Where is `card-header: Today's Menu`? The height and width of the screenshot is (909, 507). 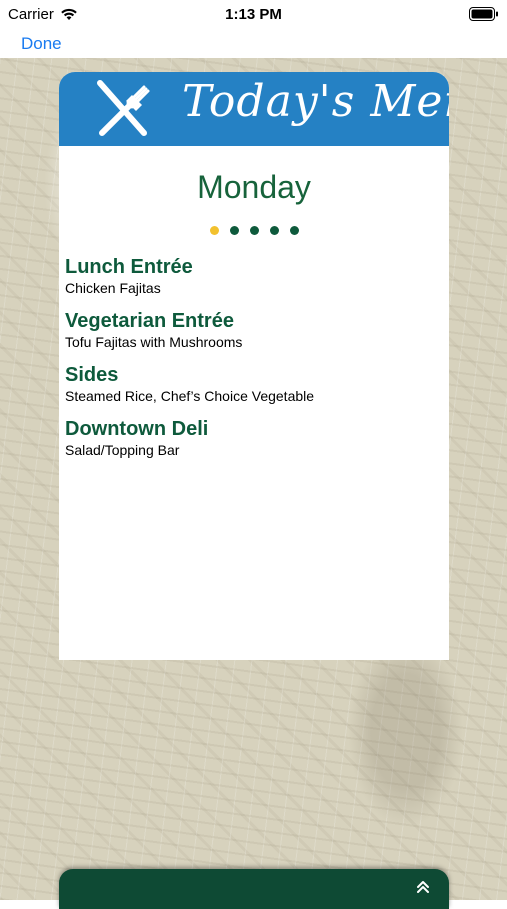 card-header: Today's Menu is located at coordinates (254, 109).